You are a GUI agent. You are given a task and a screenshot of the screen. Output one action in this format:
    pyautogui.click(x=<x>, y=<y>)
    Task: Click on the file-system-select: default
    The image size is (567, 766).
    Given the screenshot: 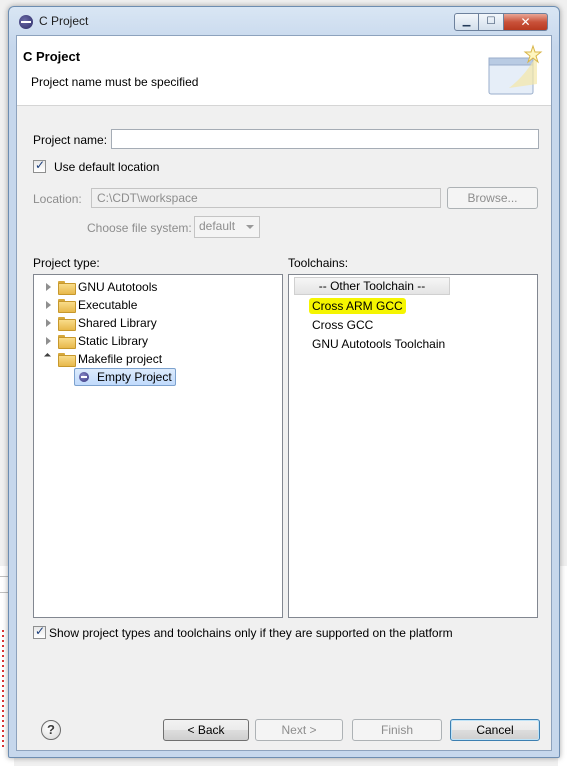 What is the action you would take?
    pyautogui.click(x=227, y=227)
    